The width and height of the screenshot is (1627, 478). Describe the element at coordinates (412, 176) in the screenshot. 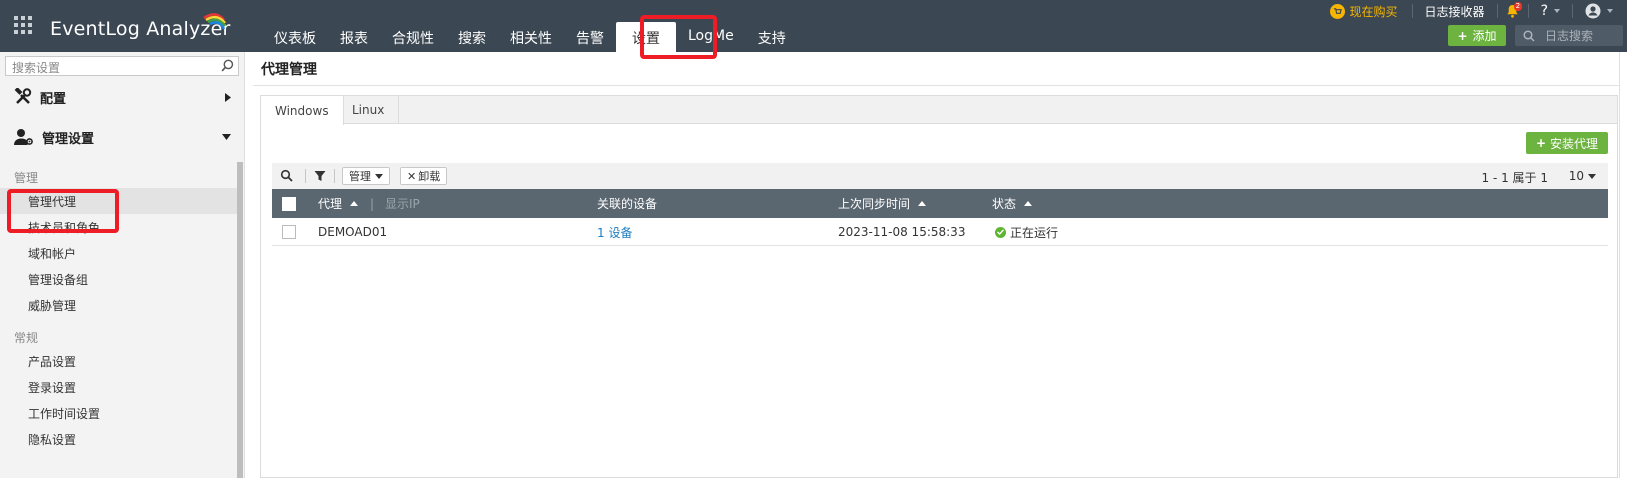

I see `close-icon: ✕` at that location.